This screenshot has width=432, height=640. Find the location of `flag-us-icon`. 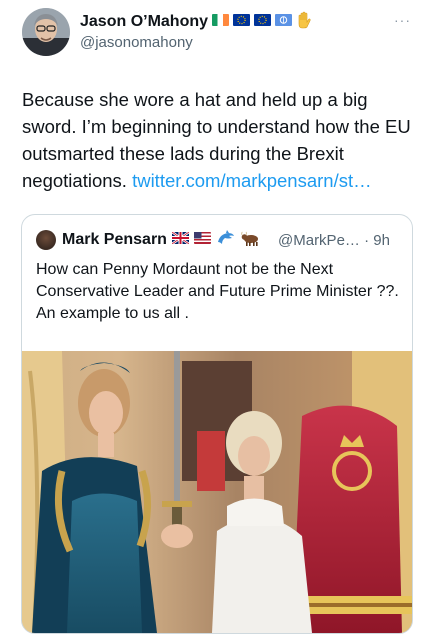

flag-us-icon is located at coordinates (202, 238).